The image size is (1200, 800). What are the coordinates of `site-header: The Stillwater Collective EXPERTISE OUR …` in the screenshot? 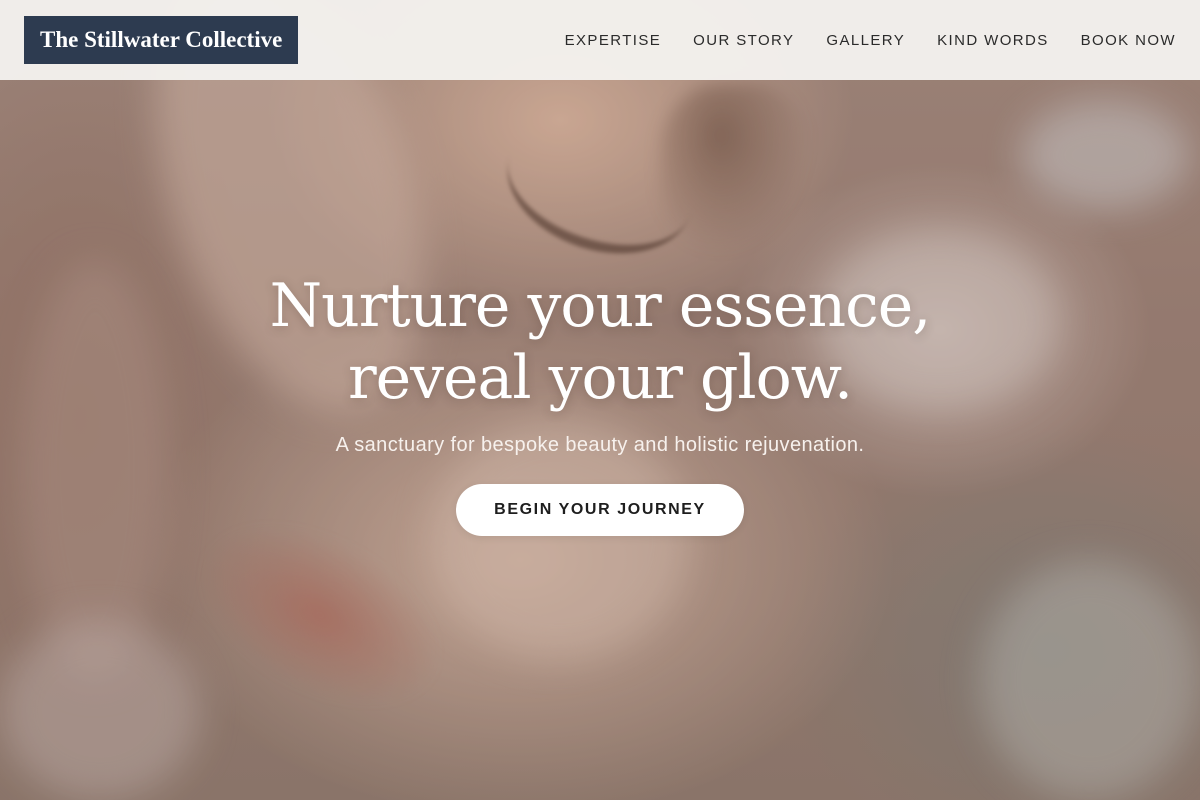 It's located at (600, 40).